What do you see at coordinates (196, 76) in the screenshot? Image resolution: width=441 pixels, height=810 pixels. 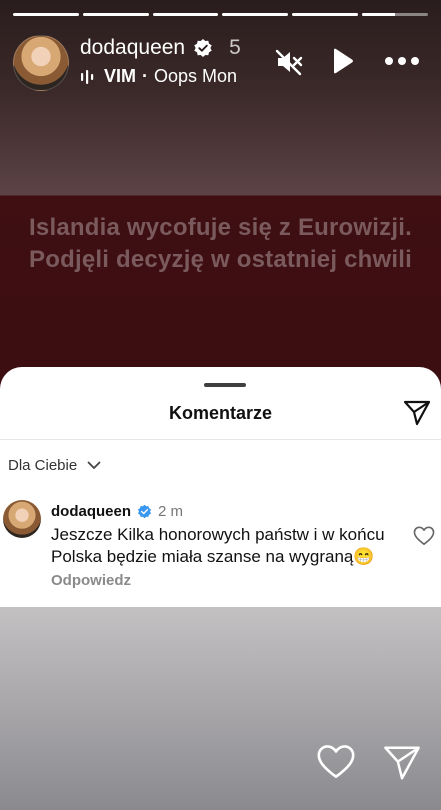 I see `music-song: Oops Mon` at bounding box center [196, 76].